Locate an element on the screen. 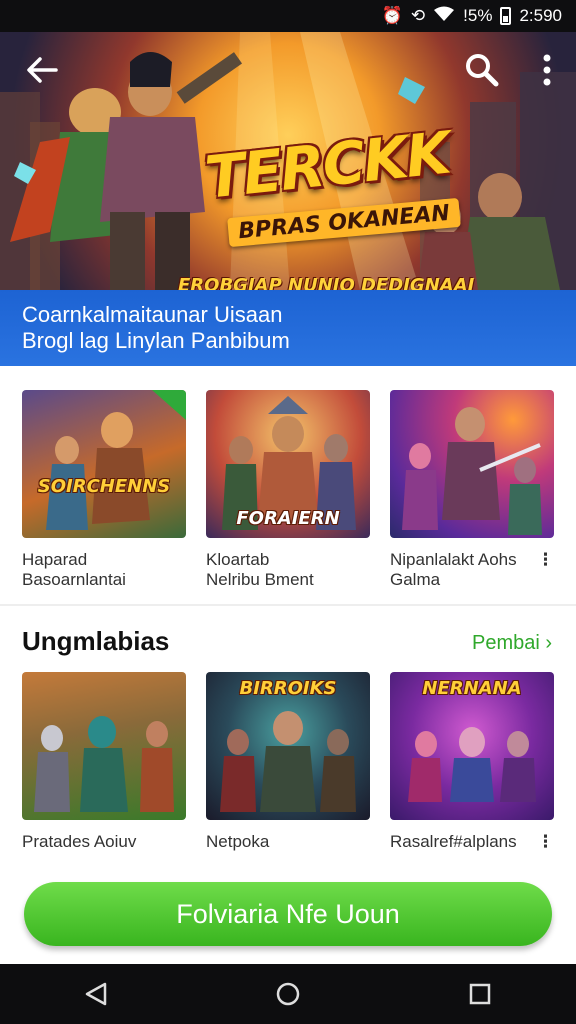  sync-icon: ⟲ is located at coordinates (418, 15).